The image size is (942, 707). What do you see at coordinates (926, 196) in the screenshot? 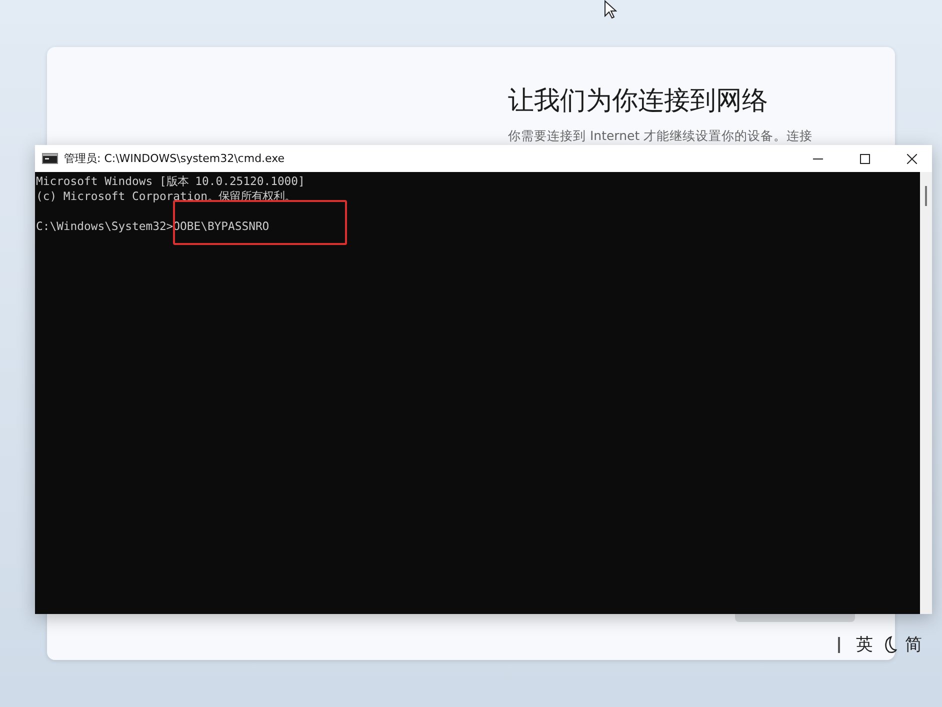
I see `scrollbar-thumb` at bounding box center [926, 196].